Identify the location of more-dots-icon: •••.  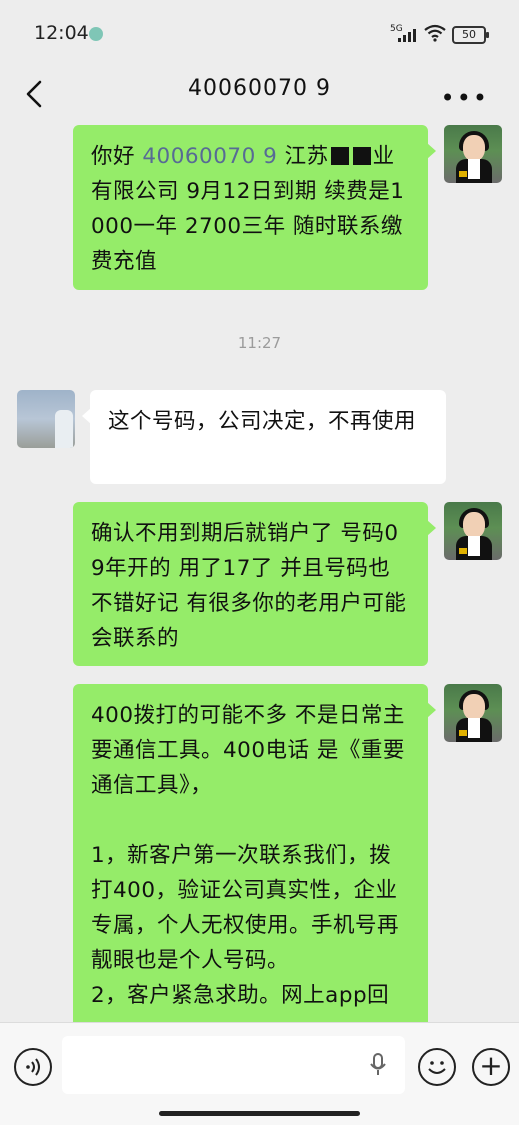
(465, 98).